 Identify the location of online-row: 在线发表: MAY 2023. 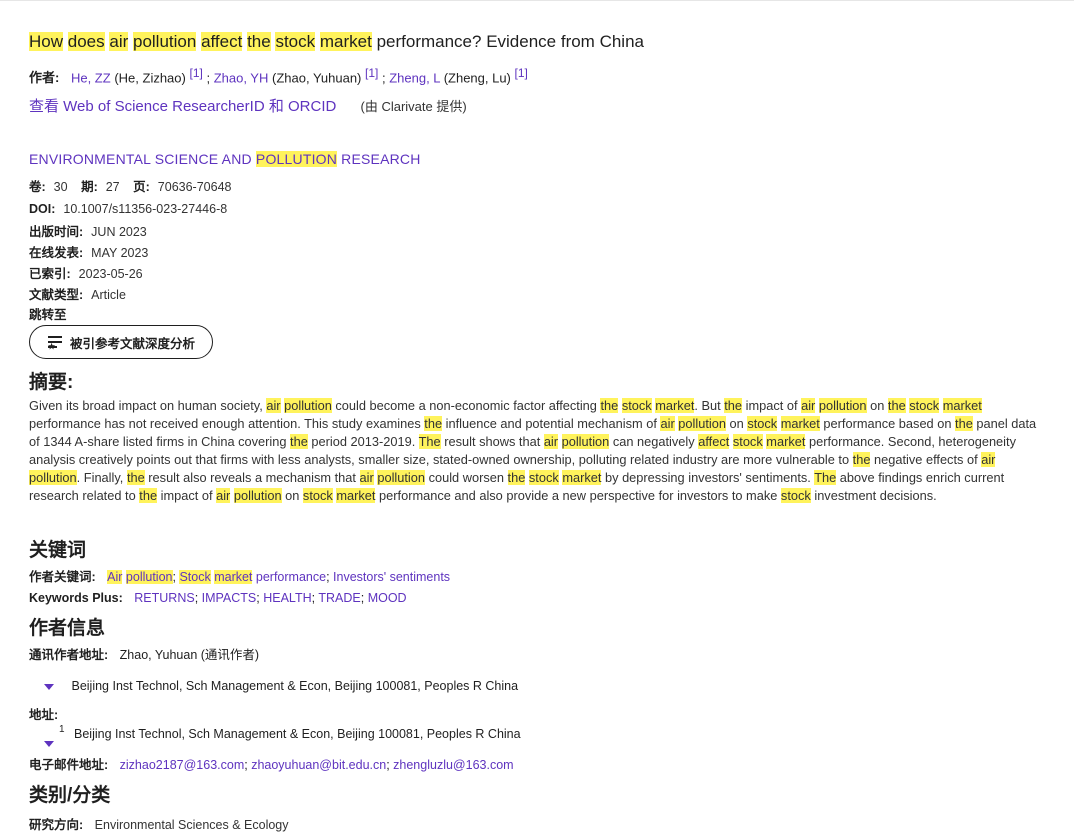
(89, 253).